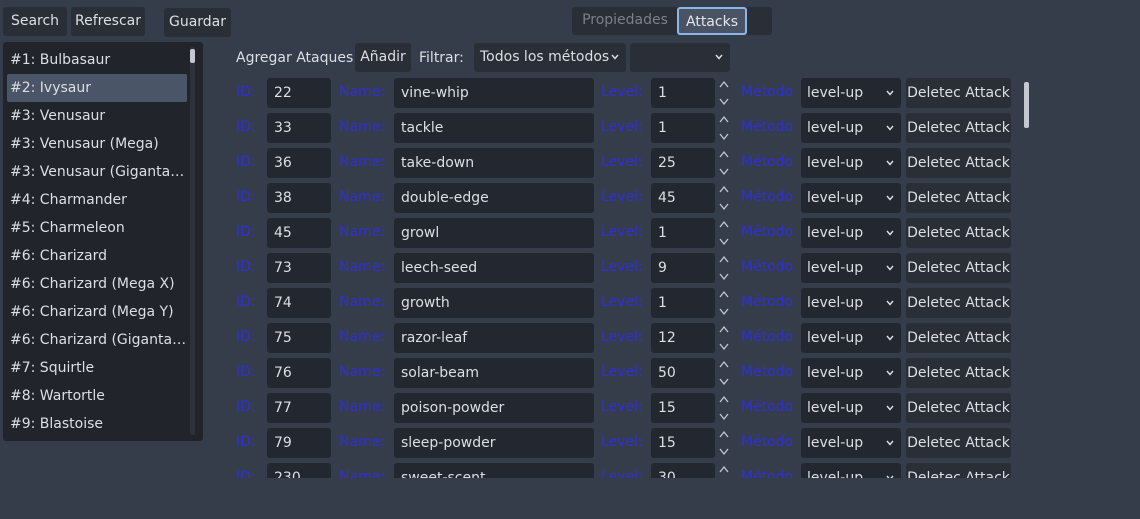  I want to click on attack-name-field: leech-seed, so click(494, 268).